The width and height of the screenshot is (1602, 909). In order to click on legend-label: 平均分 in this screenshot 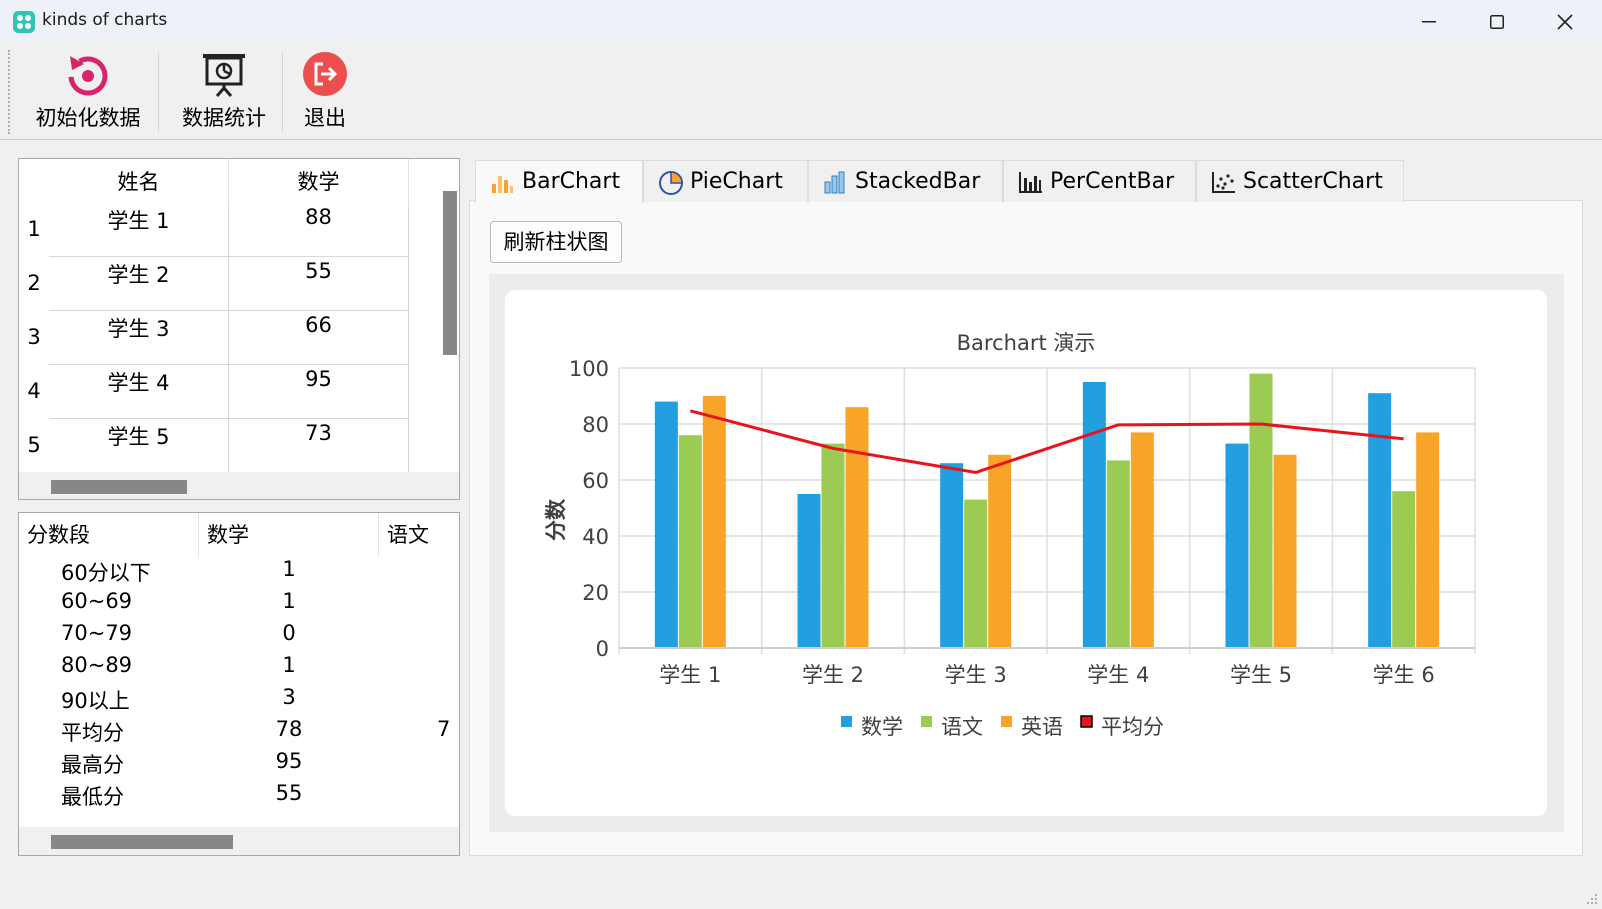, I will do `click(1132, 727)`.